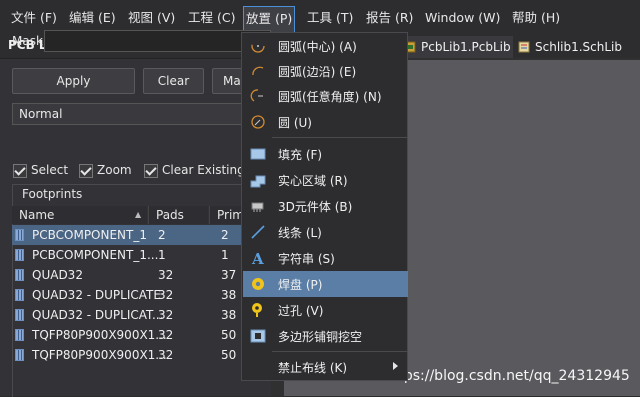 The image size is (640, 397). I want to click on menu-reports: 报告 (R), so click(389, 18).